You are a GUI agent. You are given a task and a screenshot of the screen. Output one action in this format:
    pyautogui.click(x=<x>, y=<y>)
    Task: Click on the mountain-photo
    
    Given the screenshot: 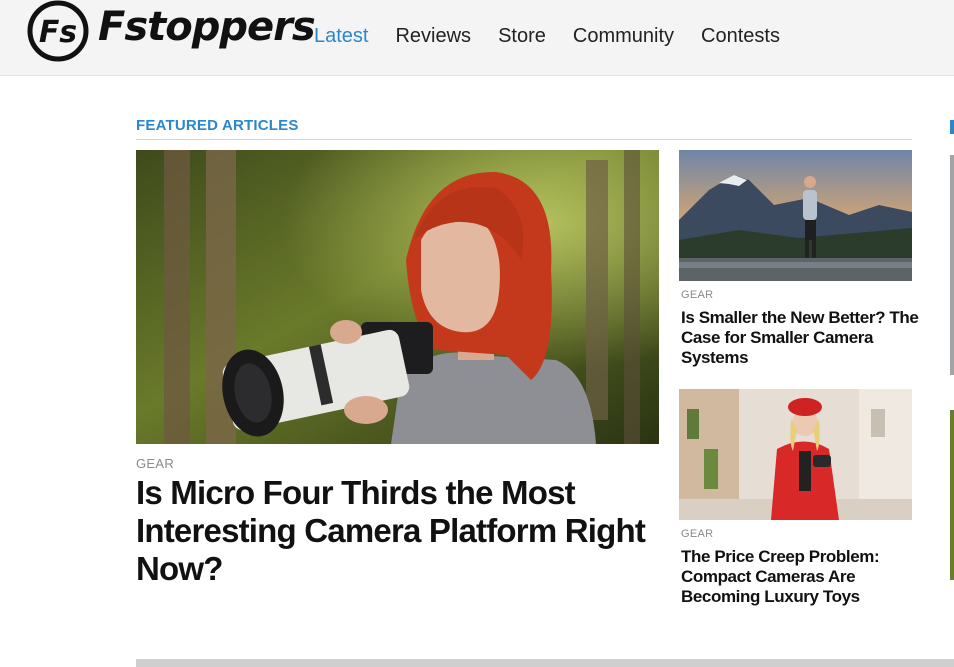 What is the action you would take?
    pyautogui.click(x=795, y=215)
    